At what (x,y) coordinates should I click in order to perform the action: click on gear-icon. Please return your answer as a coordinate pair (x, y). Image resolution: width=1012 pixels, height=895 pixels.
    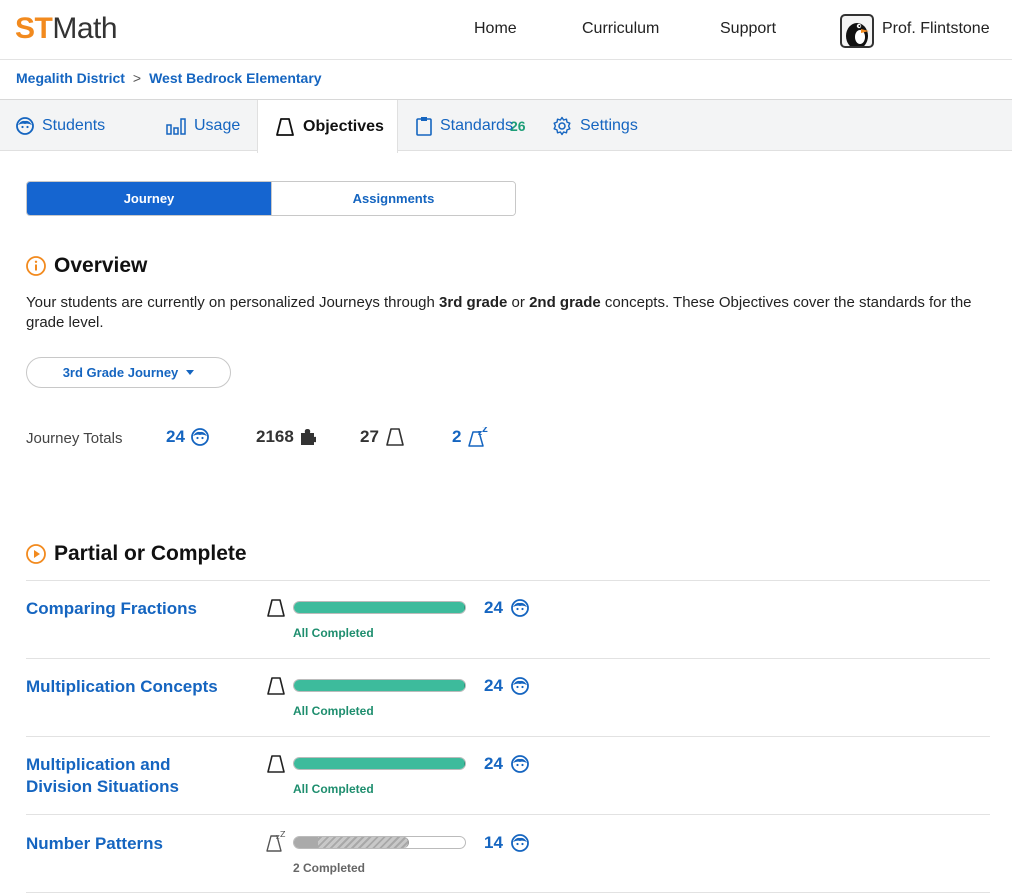
    Looking at the image, I should click on (562, 126).